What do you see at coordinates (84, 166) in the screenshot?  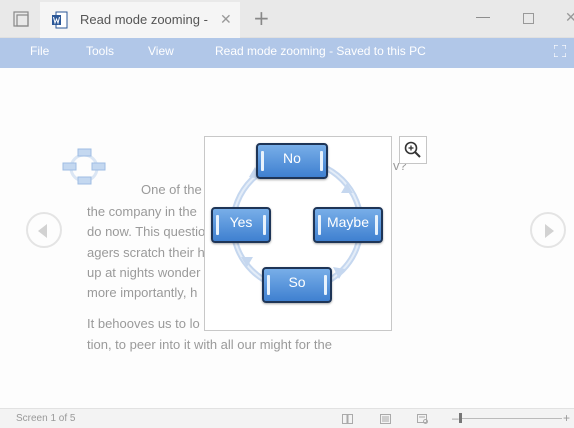 I see `smartart-thumbnail-icon` at bounding box center [84, 166].